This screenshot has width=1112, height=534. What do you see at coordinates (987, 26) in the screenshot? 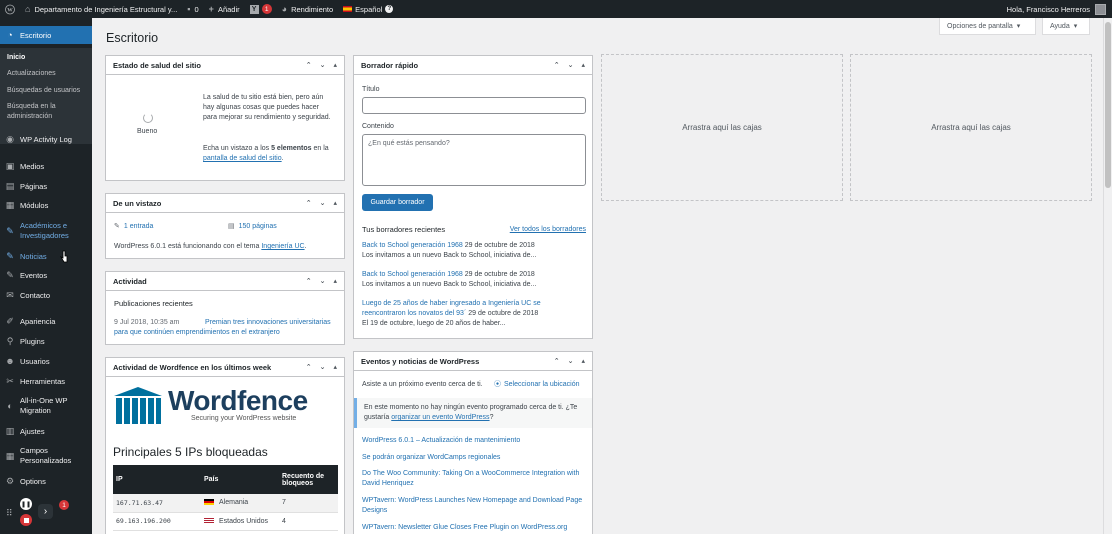
I see `screen-options-button: Opciones de pantalla ▾` at bounding box center [987, 26].